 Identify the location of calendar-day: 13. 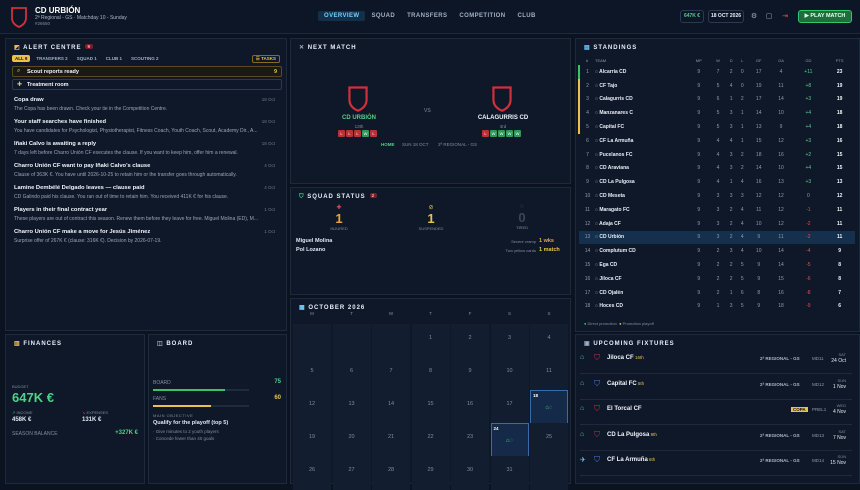
(351, 407).